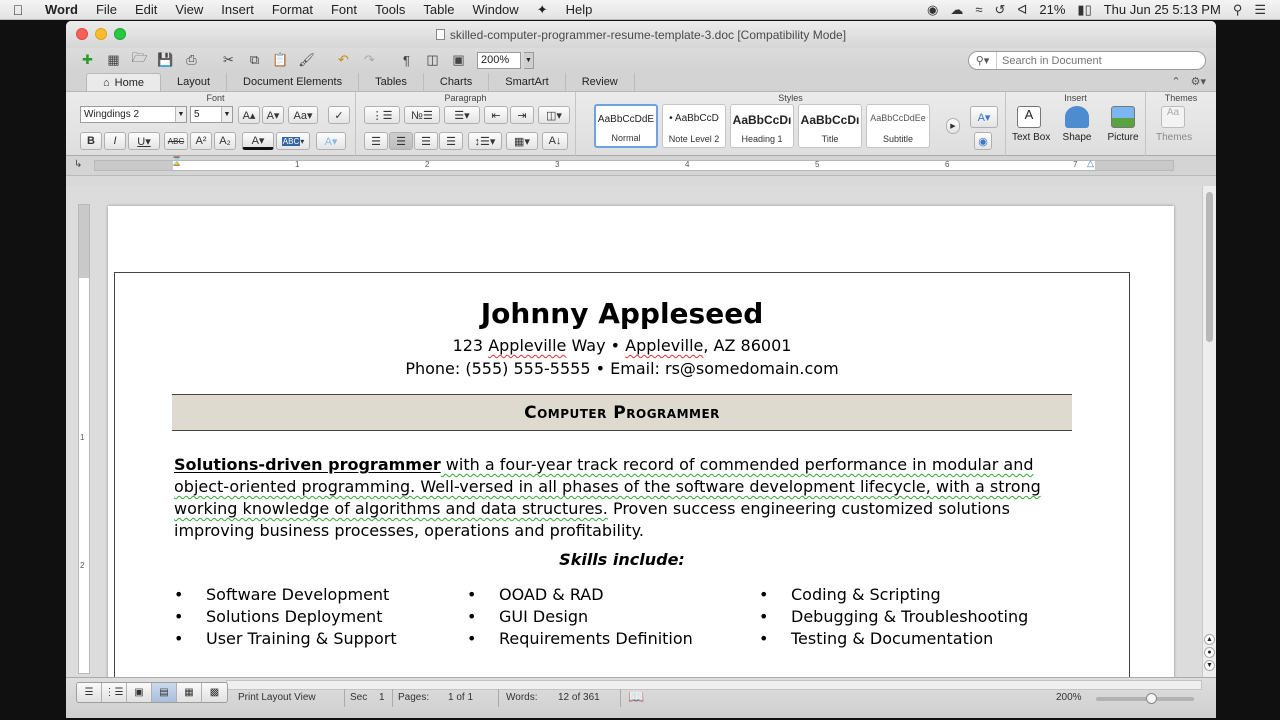  What do you see at coordinates (81, 166) in the screenshot?
I see `tab-selector-icon: ↳` at bounding box center [81, 166].